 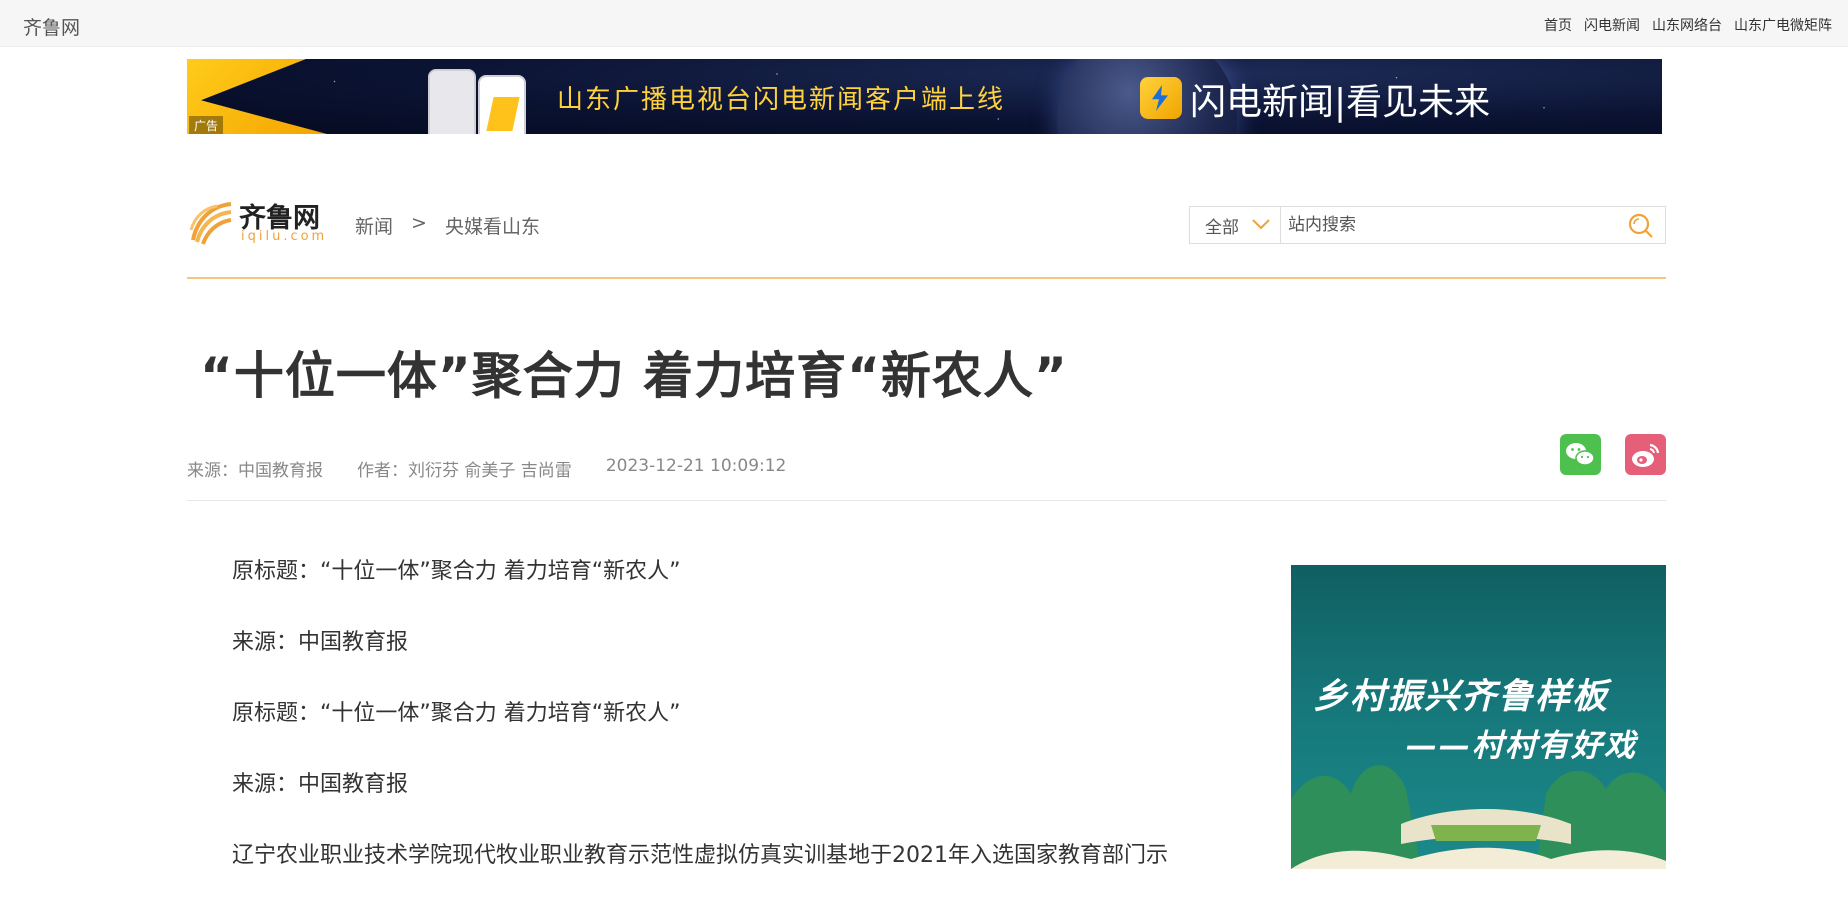 What do you see at coordinates (696, 466) in the screenshot?
I see `article-datetime: 2023-12-21 10:09:12` at bounding box center [696, 466].